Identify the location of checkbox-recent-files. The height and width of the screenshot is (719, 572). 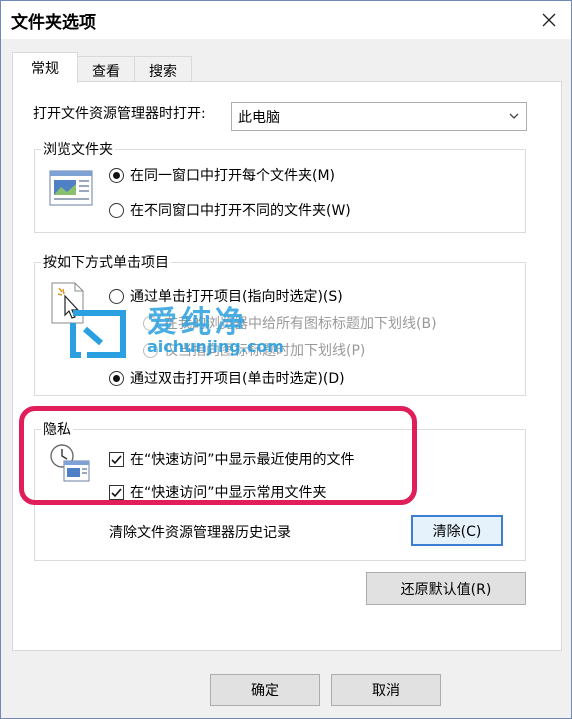
(116, 459).